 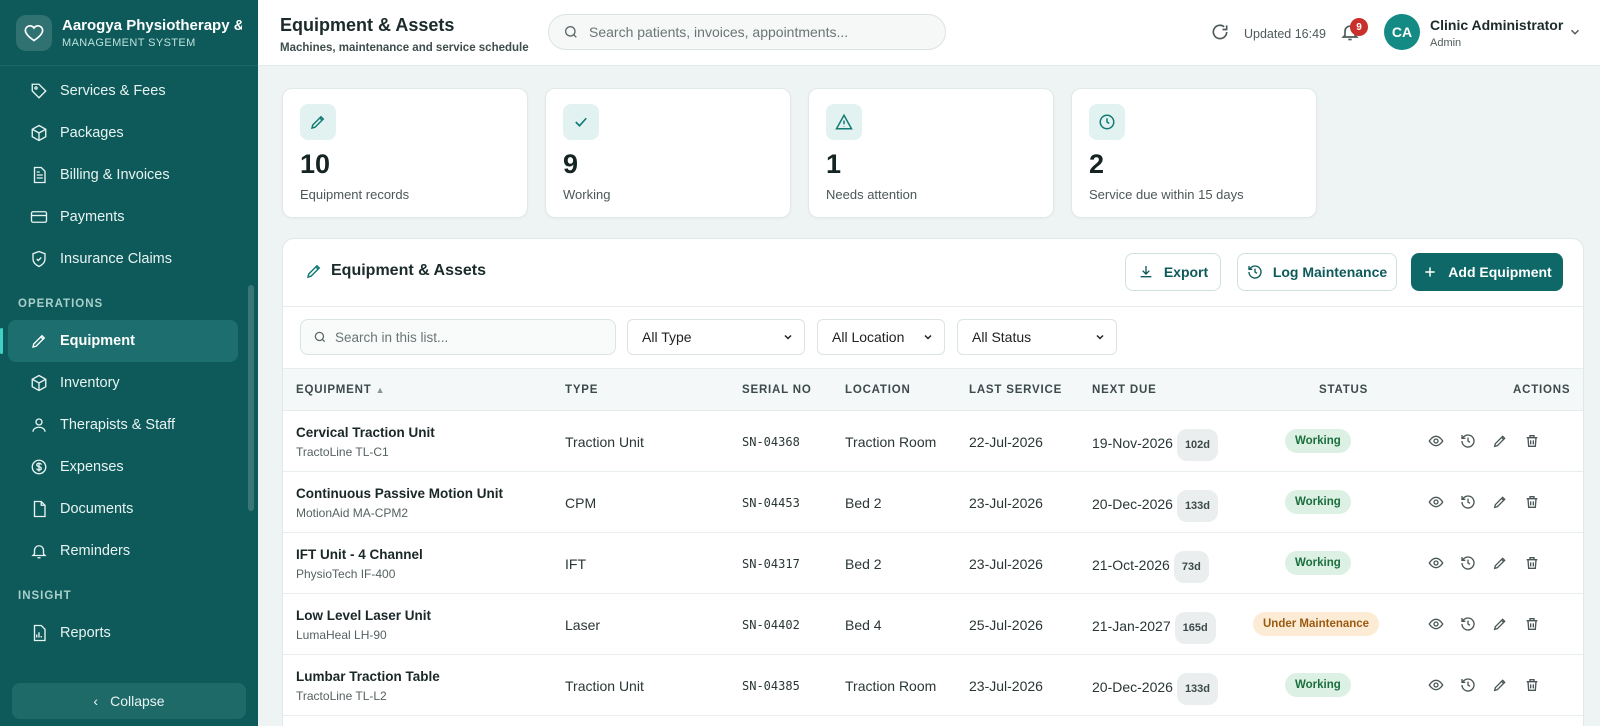 I want to click on refresh-icon, so click(x=1221, y=33).